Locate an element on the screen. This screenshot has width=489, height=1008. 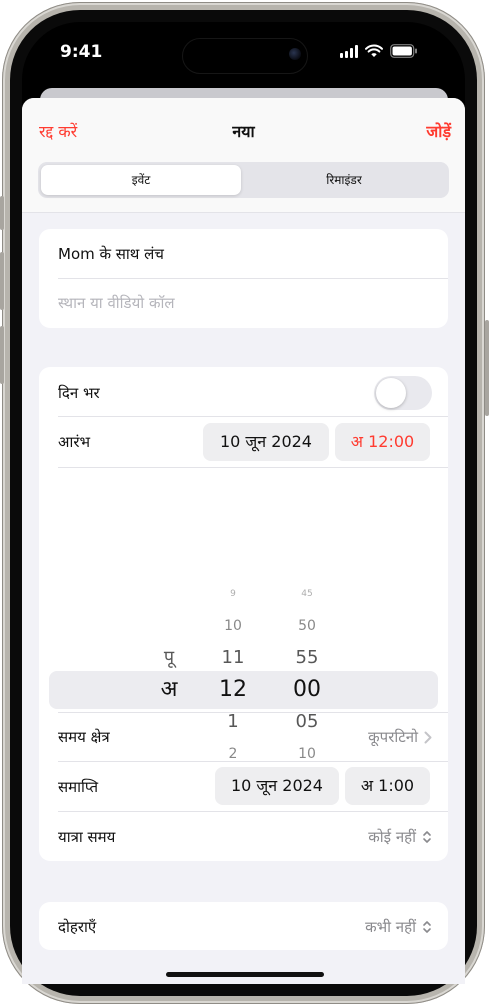
minute-option: 00 is located at coordinates (307, 690).